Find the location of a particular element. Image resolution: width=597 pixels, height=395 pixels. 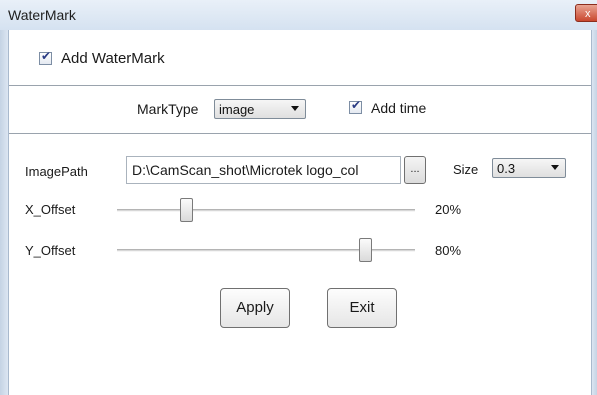

add-time-label: Add time is located at coordinates (399, 108).